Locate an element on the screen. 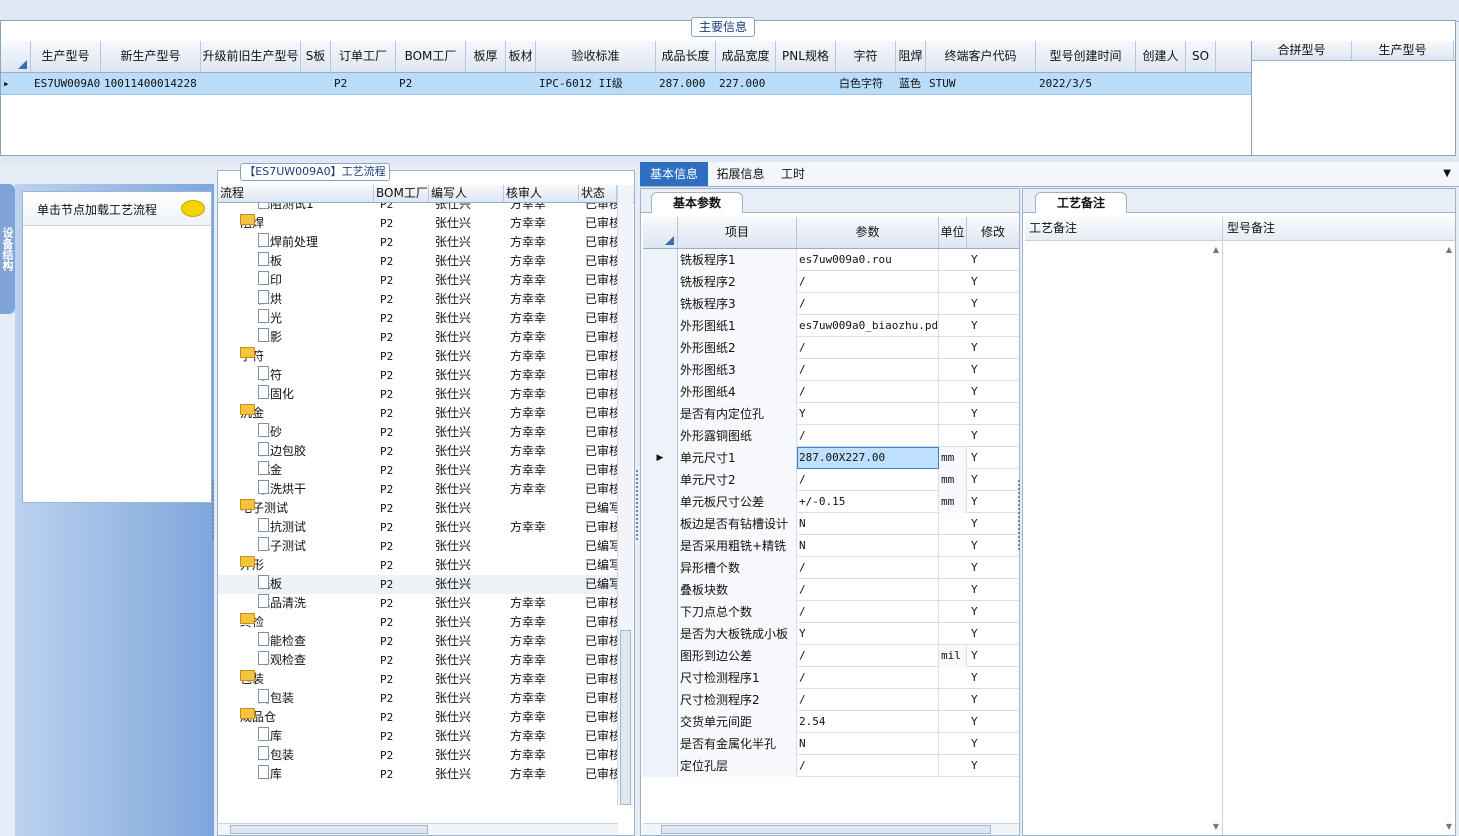  tree-row: 入库 P2 张仕兴 方幸幸 已审核 is located at coordinates (418, 736).